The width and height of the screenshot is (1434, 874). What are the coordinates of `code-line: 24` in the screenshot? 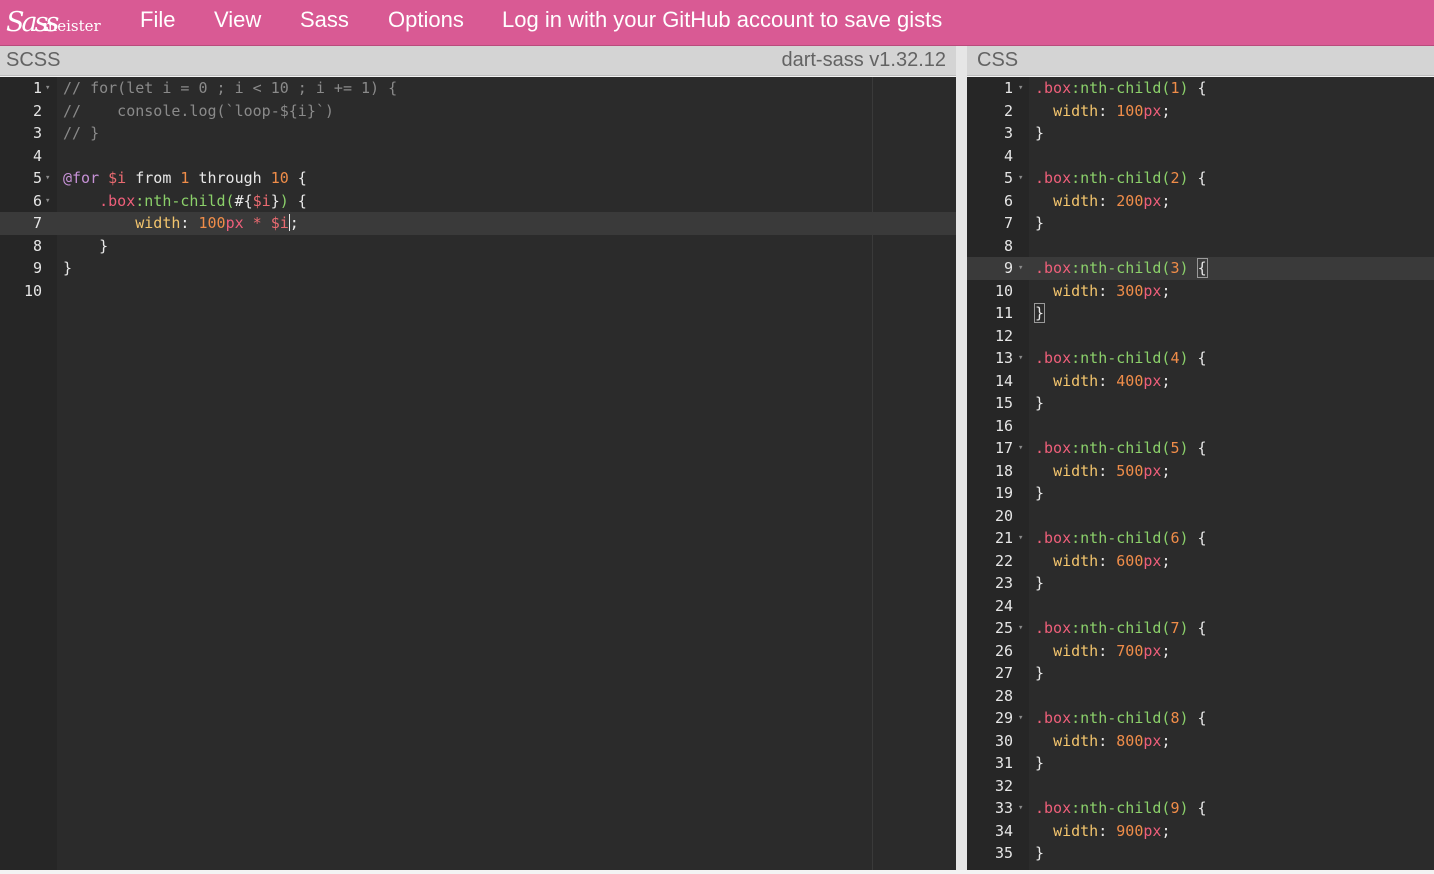 It's located at (1200, 606).